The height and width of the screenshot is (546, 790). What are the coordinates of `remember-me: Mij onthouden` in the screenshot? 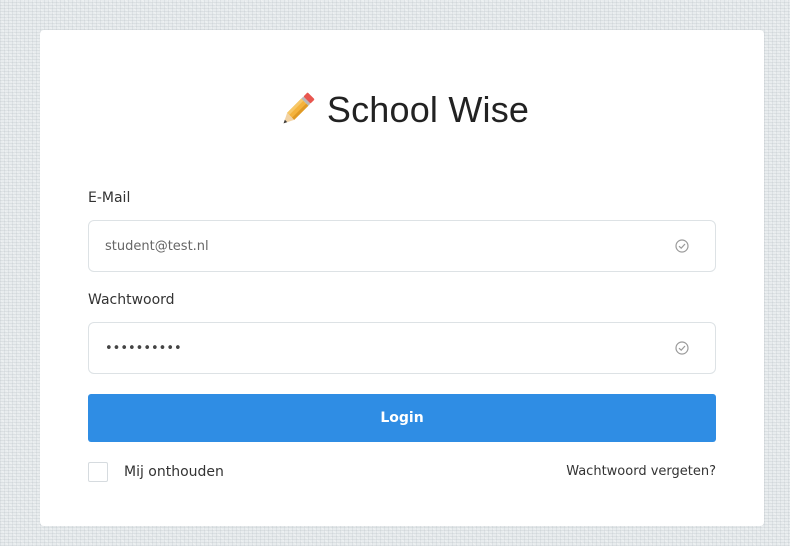 It's located at (156, 472).